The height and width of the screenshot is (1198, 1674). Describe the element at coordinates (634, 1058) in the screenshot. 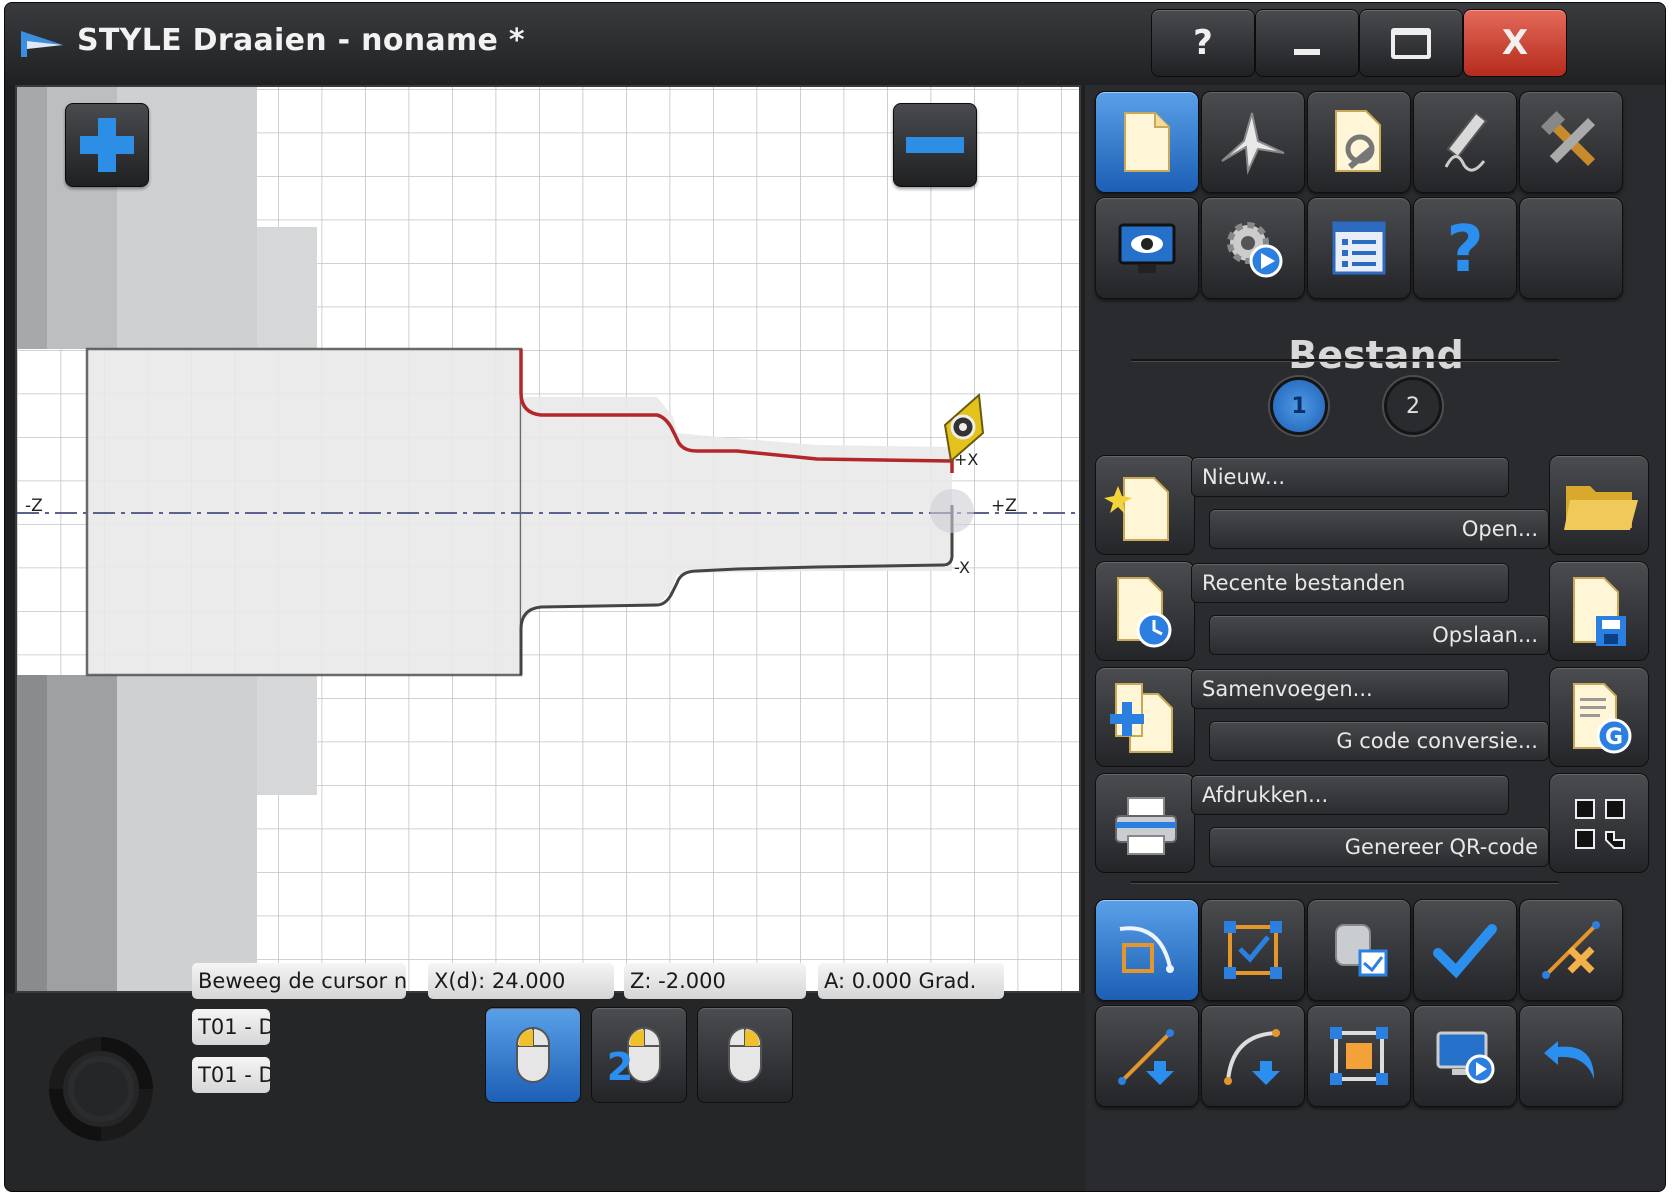

I see `mouse-2-icon: 2` at that location.